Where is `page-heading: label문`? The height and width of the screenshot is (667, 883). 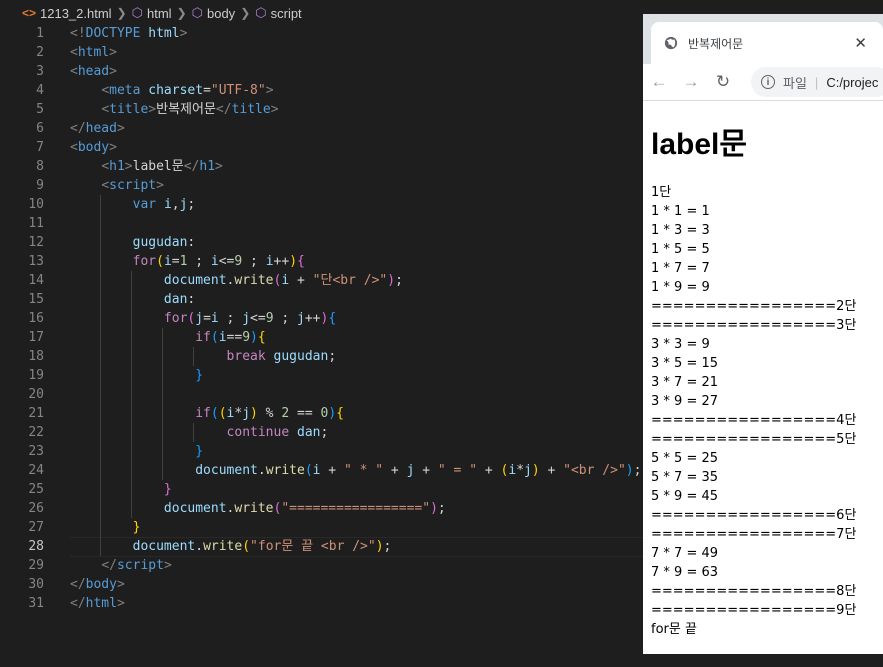
page-heading: label문 is located at coordinates (699, 144).